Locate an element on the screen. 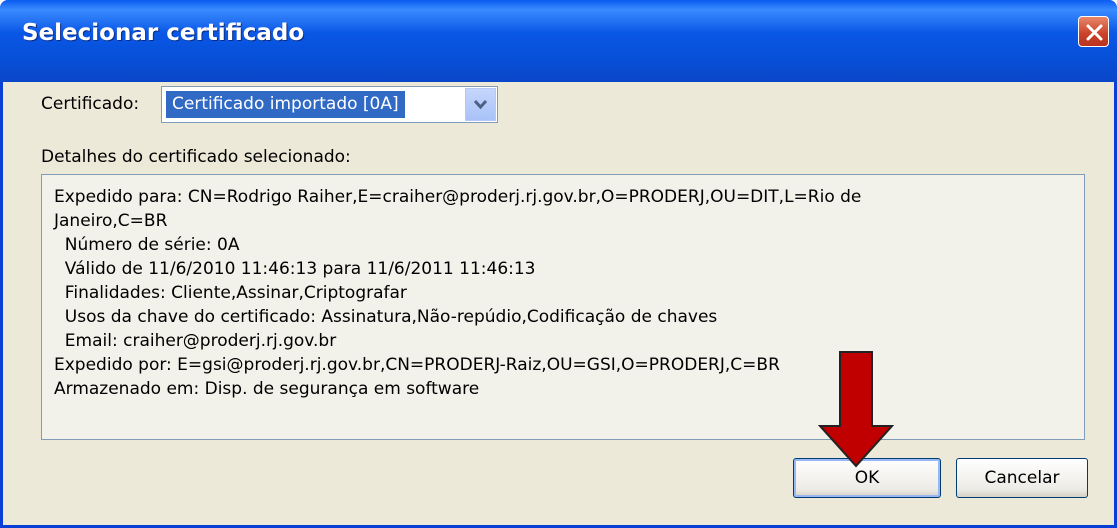 Image resolution: width=1117 pixels, height=528 pixels. certificate-label: Certificado: is located at coordinates (90, 104).